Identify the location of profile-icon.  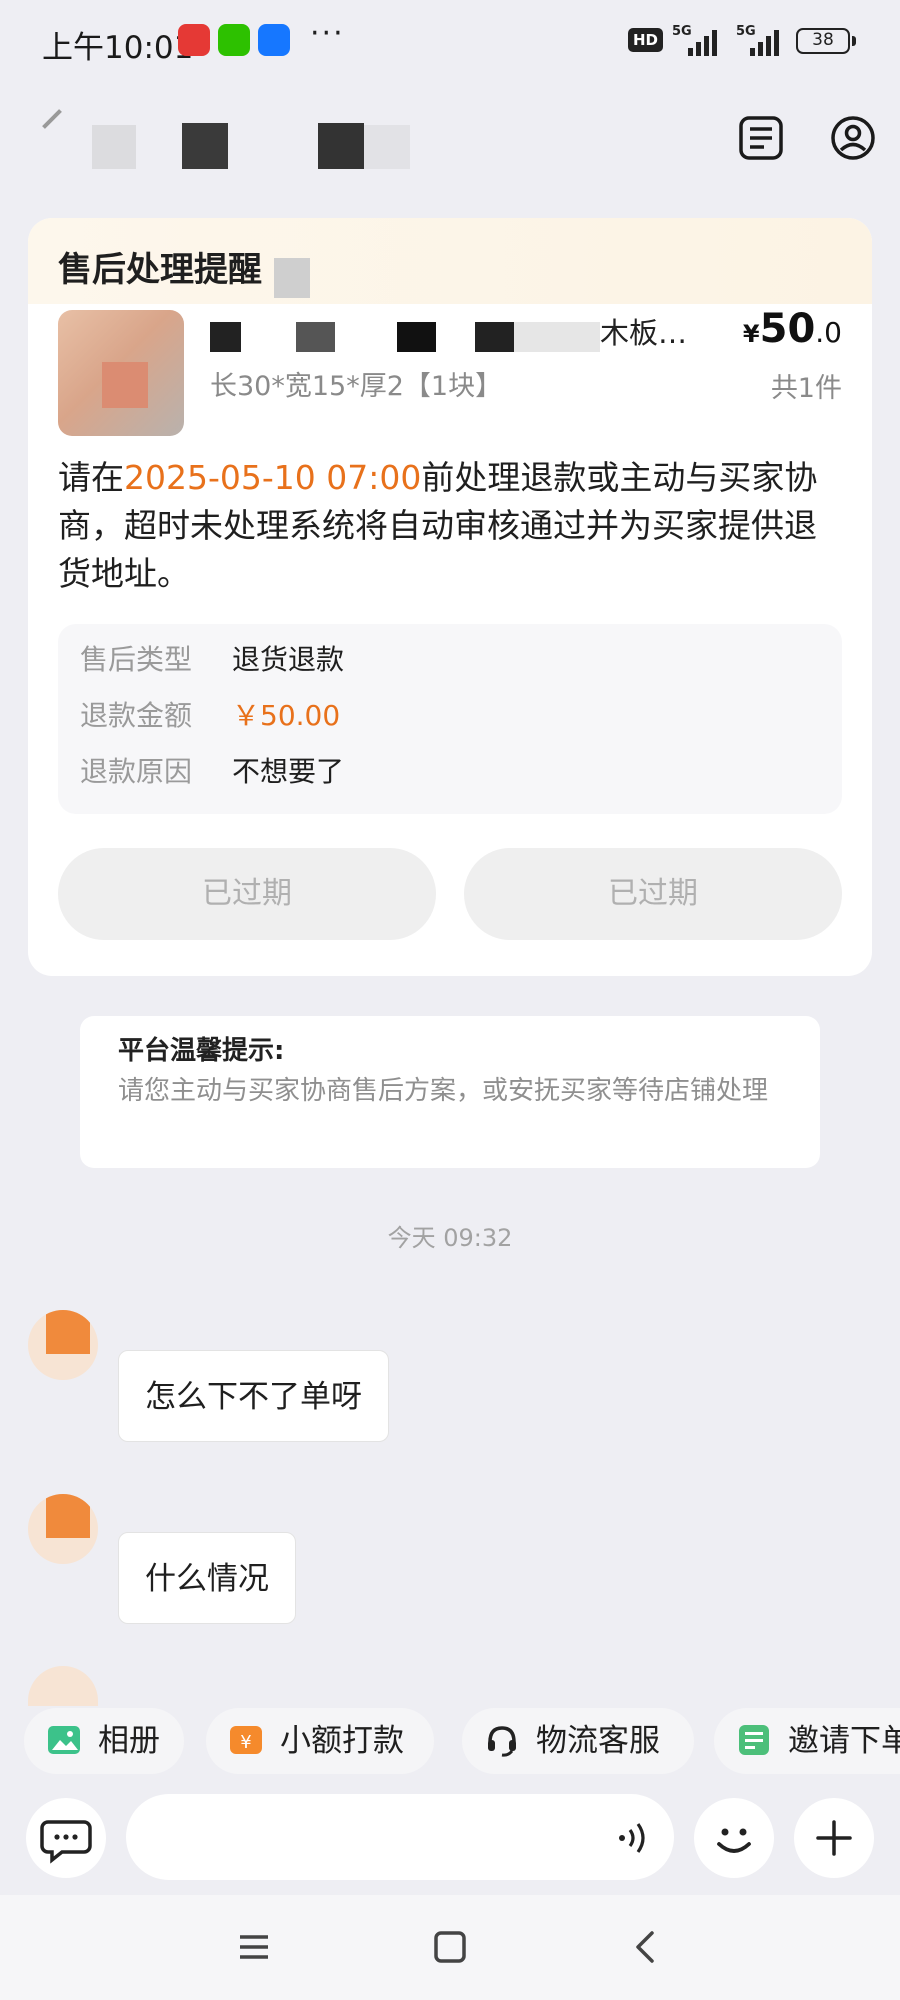
(853, 138).